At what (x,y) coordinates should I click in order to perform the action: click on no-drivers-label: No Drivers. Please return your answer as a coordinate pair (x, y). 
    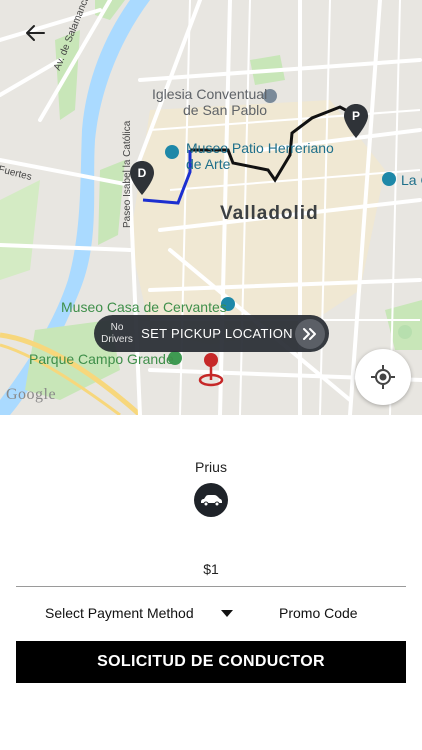
    Looking at the image, I should click on (117, 333).